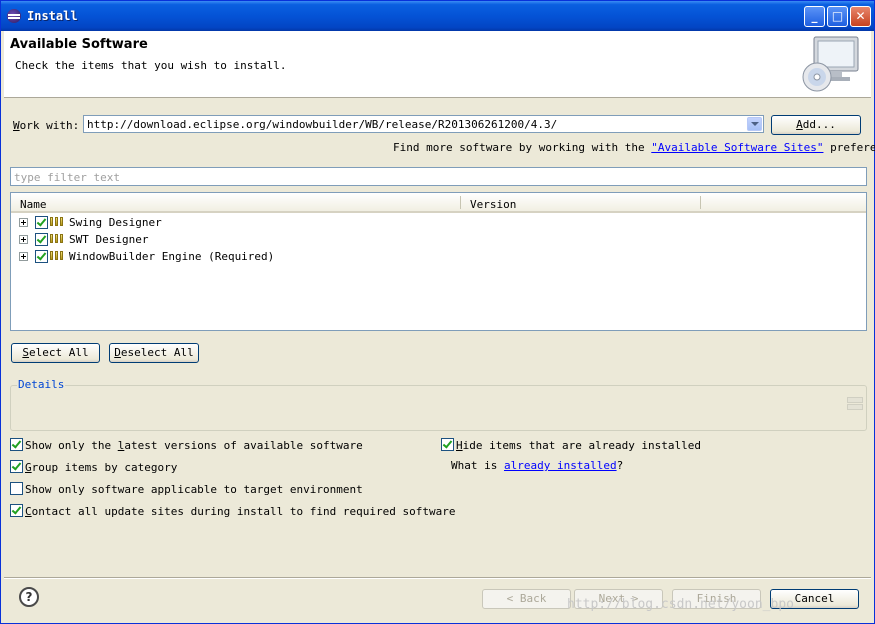 Image resolution: width=875 pixels, height=624 pixels. I want to click on group-items-checkbox, so click(16, 466).